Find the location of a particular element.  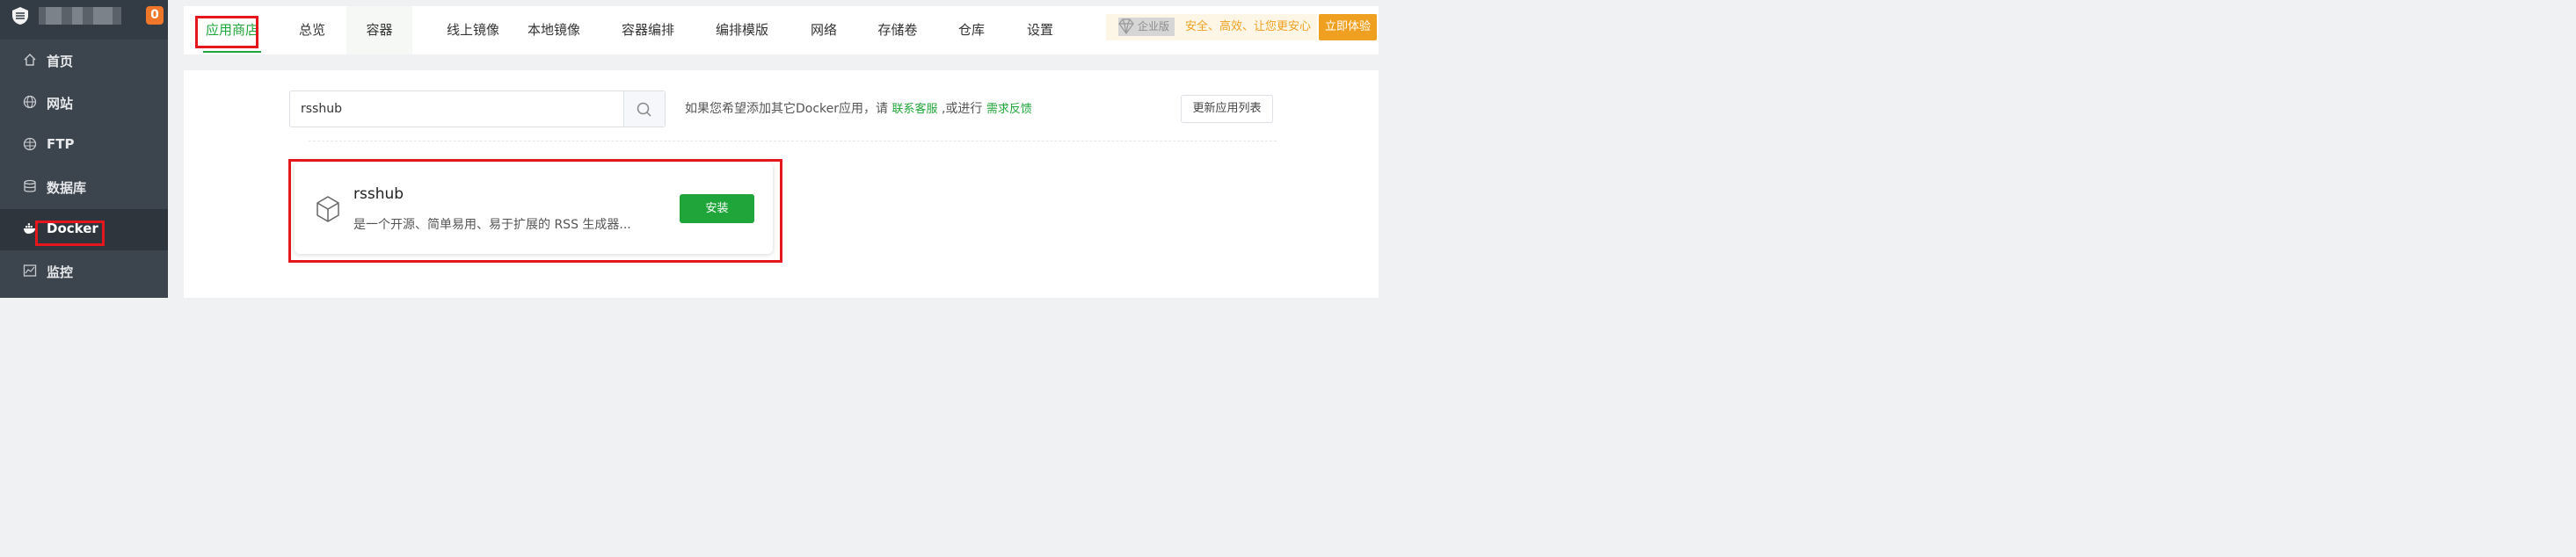

database-icon is located at coordinates (30, 185).